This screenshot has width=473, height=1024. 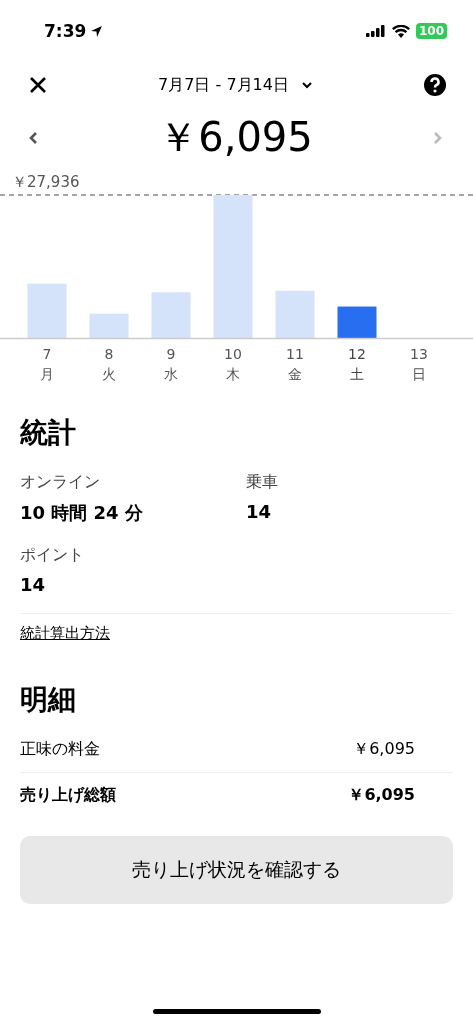 I want to click on day-label: 8 火, so click(x=109, y=364).